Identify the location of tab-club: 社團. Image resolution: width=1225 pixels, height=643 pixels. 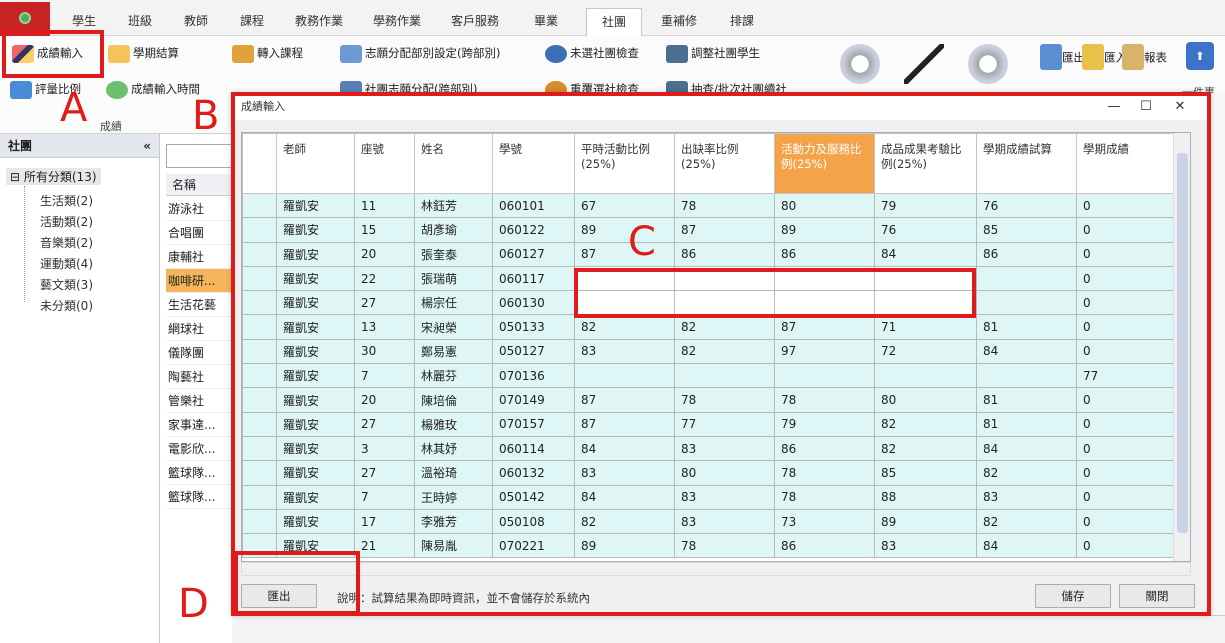
(614, 22).